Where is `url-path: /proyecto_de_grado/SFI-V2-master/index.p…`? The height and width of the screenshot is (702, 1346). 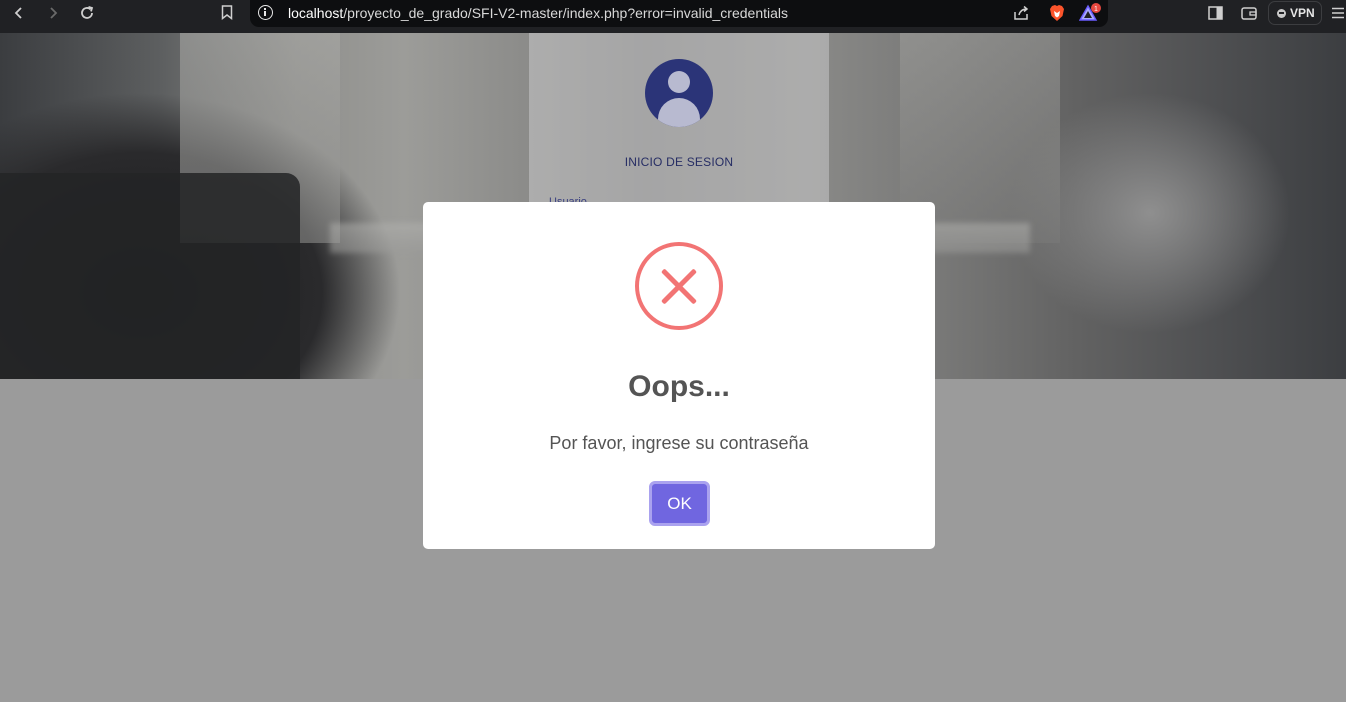
url-path: /proyecto_de_grado/SFI-V2-master/index.p… is located at coordinates (566, 13).